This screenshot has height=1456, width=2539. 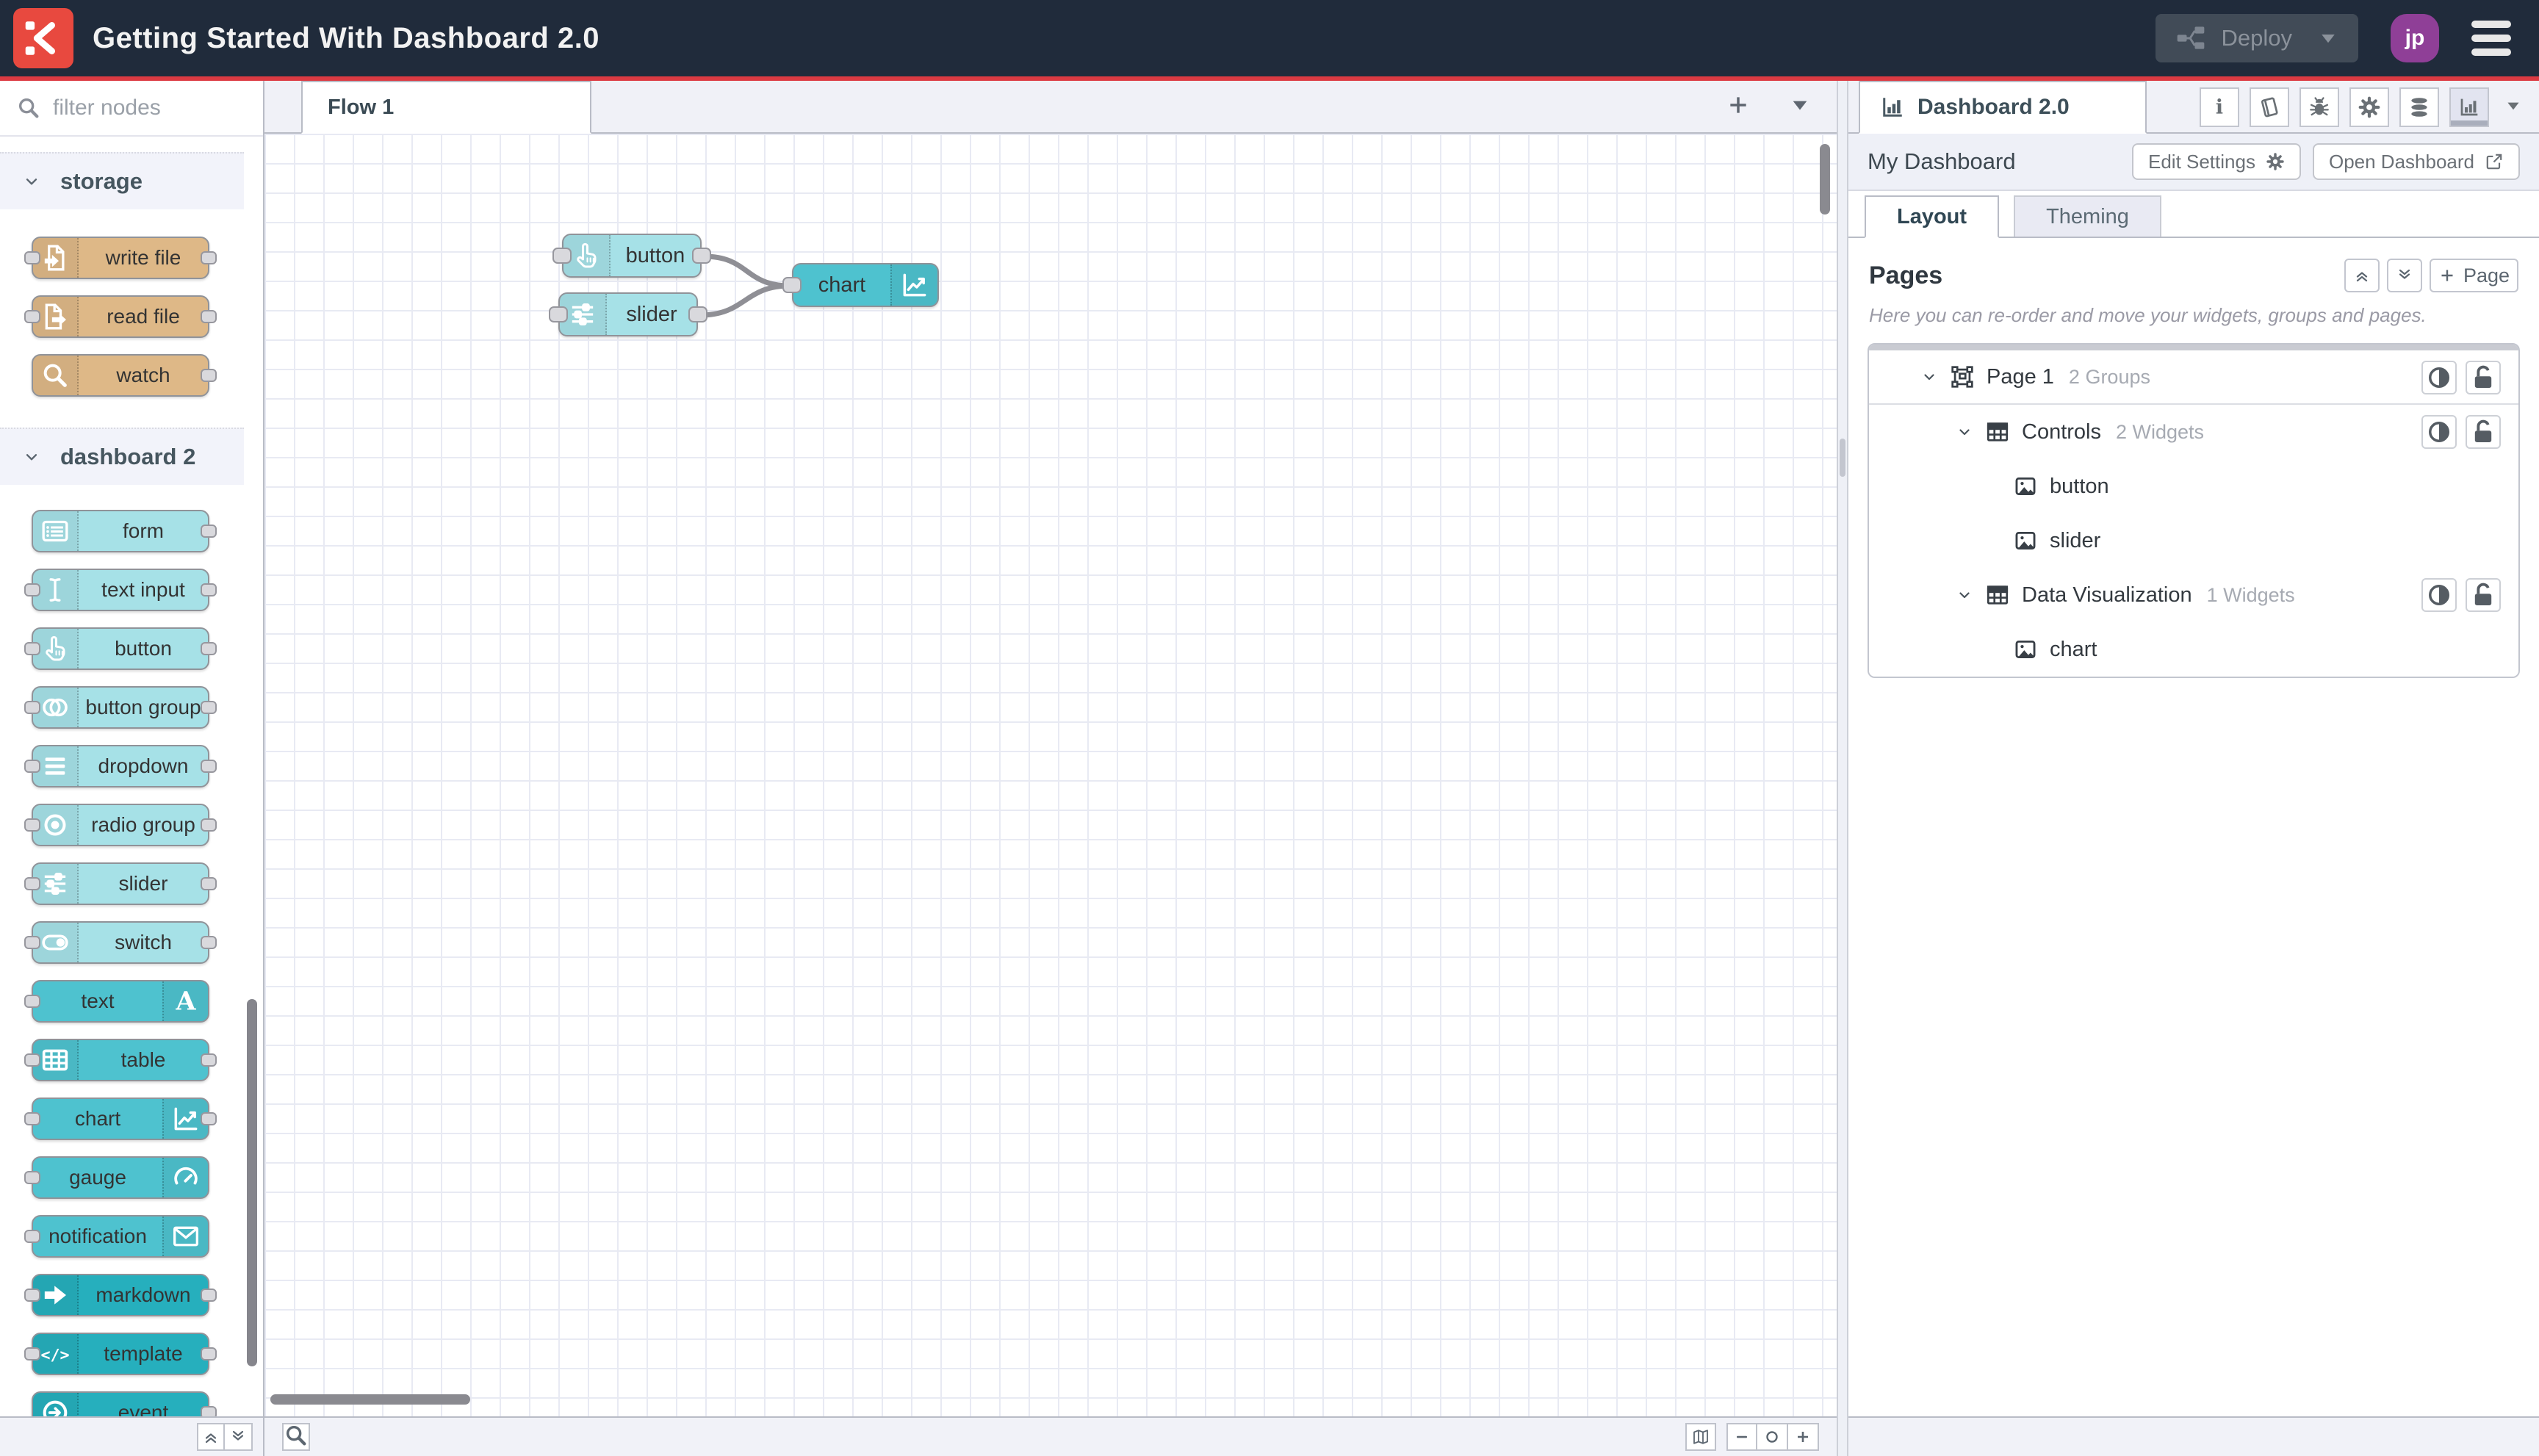 What do you see at coordinates (2369, 107) in the screenshot?
I see `sidebar-tool-config-nodes` at bounding box center [2369, 107].